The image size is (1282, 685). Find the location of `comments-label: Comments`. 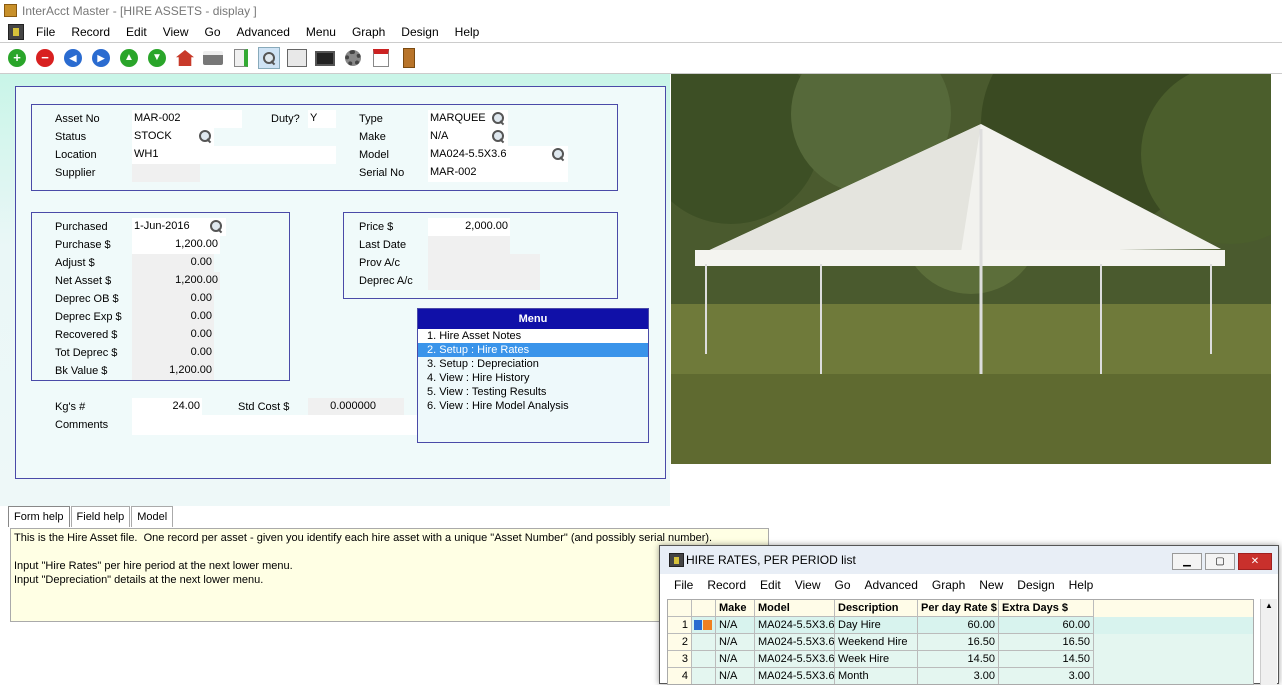

comments-label: Comments is located at coordinates (82, 425).